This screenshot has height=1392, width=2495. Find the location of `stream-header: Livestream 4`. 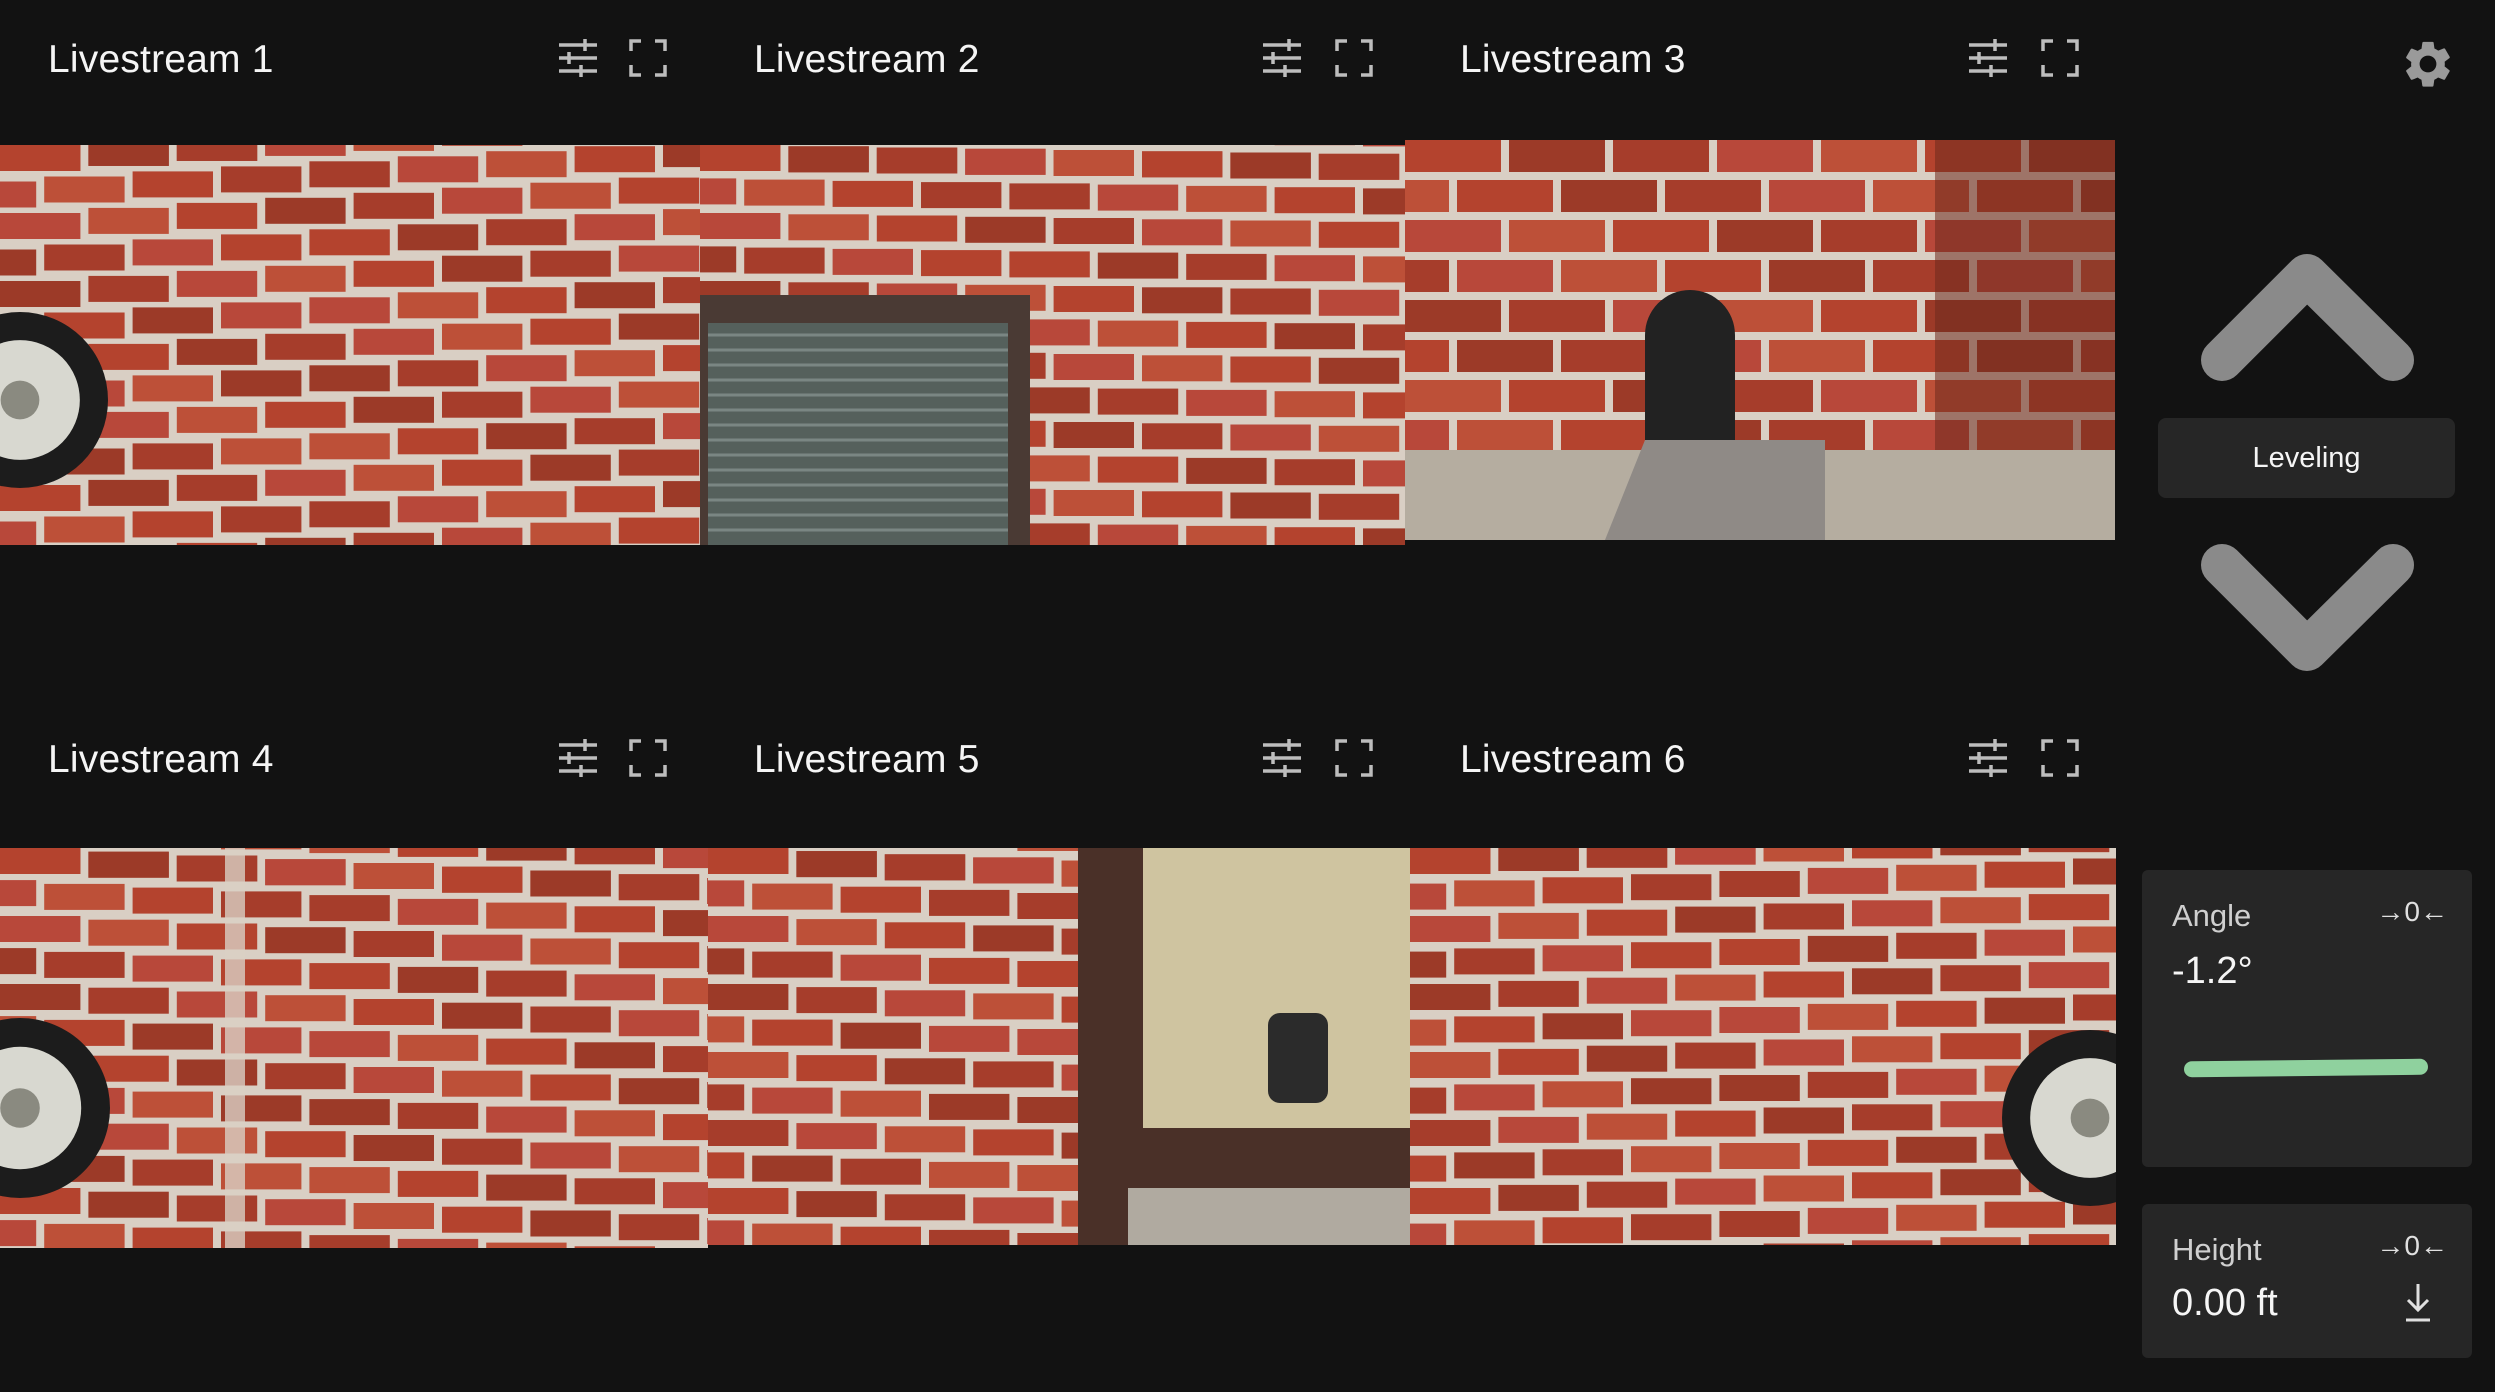

stream-header: Livestream 4 is located at coordinates (354, 760).